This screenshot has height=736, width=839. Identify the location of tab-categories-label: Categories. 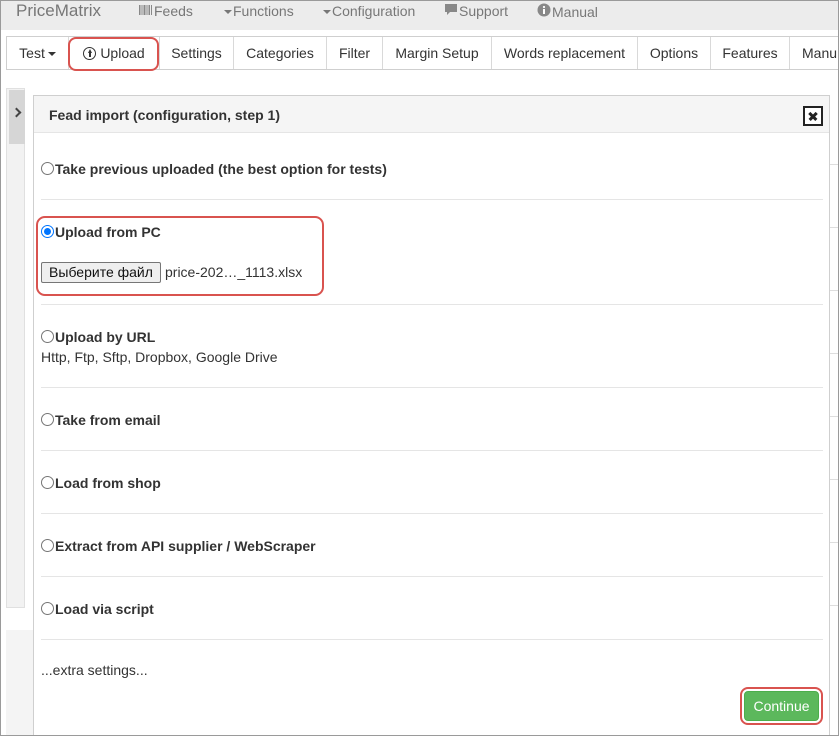
(280, 53).